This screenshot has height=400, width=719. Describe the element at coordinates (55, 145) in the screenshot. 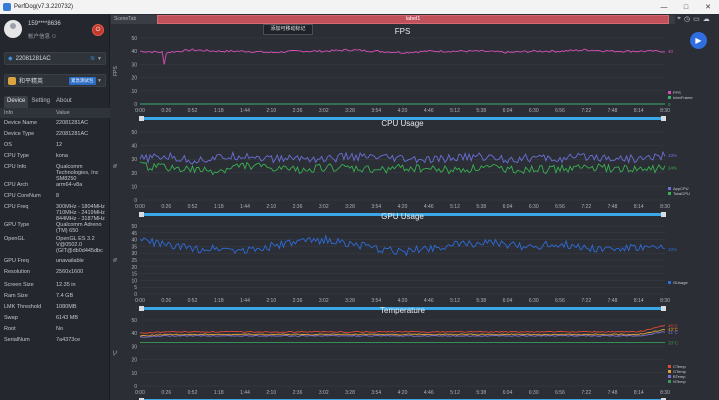

I see `info-row: OS 12` at that location.